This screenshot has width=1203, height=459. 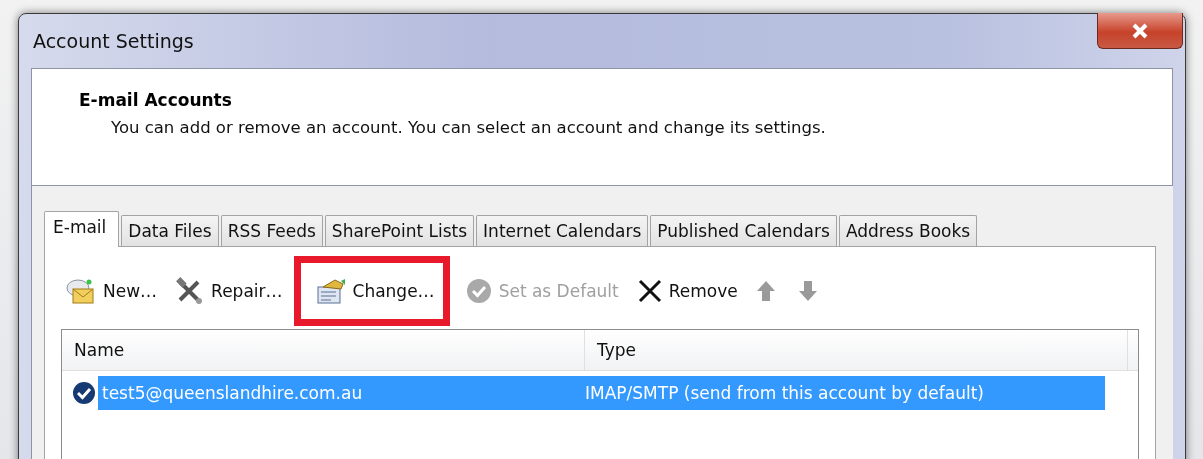 I want to click on tab: Address Books, so click(x=908, y=230).